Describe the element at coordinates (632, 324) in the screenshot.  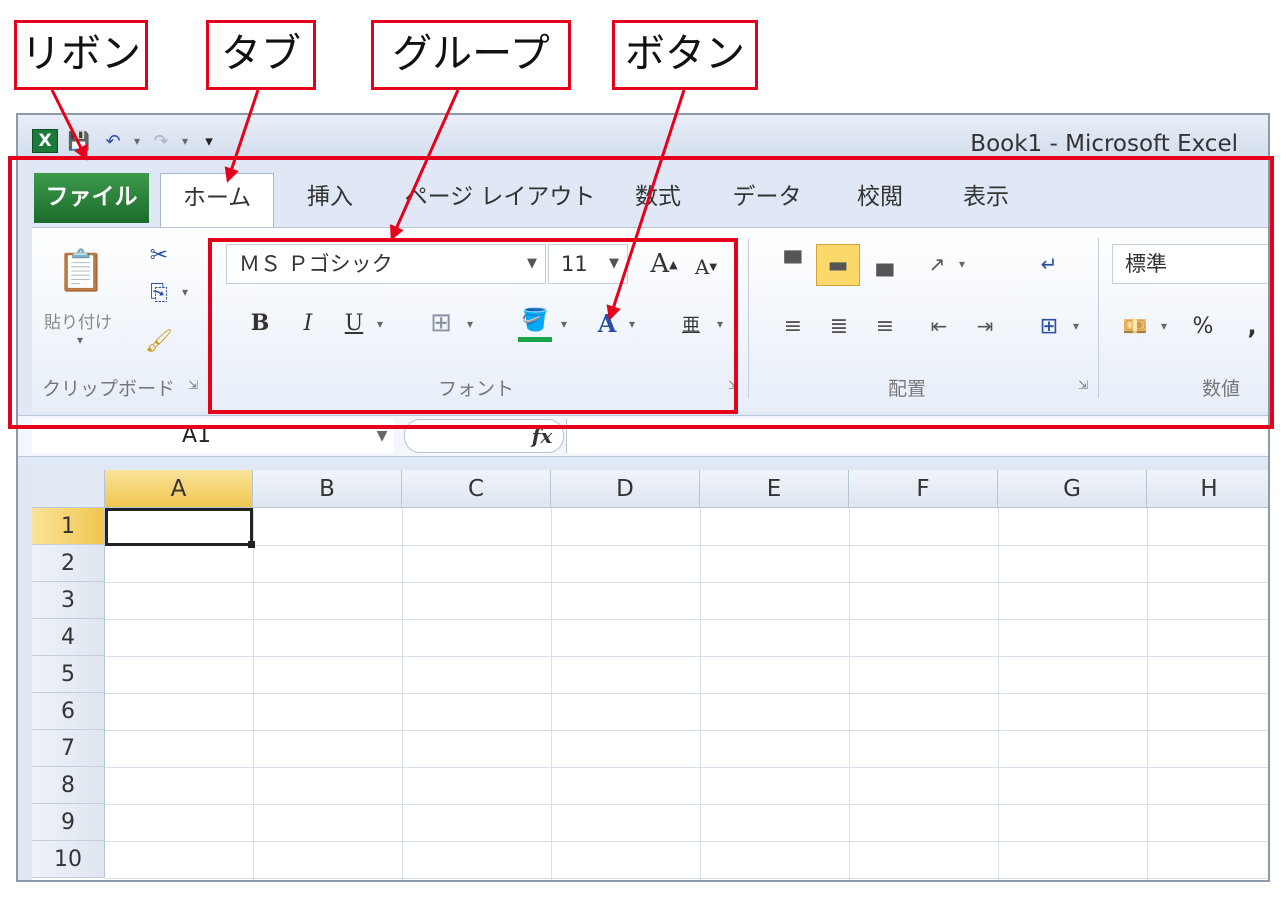
I see `font-color-dropdown-icon: ▾` at that location.